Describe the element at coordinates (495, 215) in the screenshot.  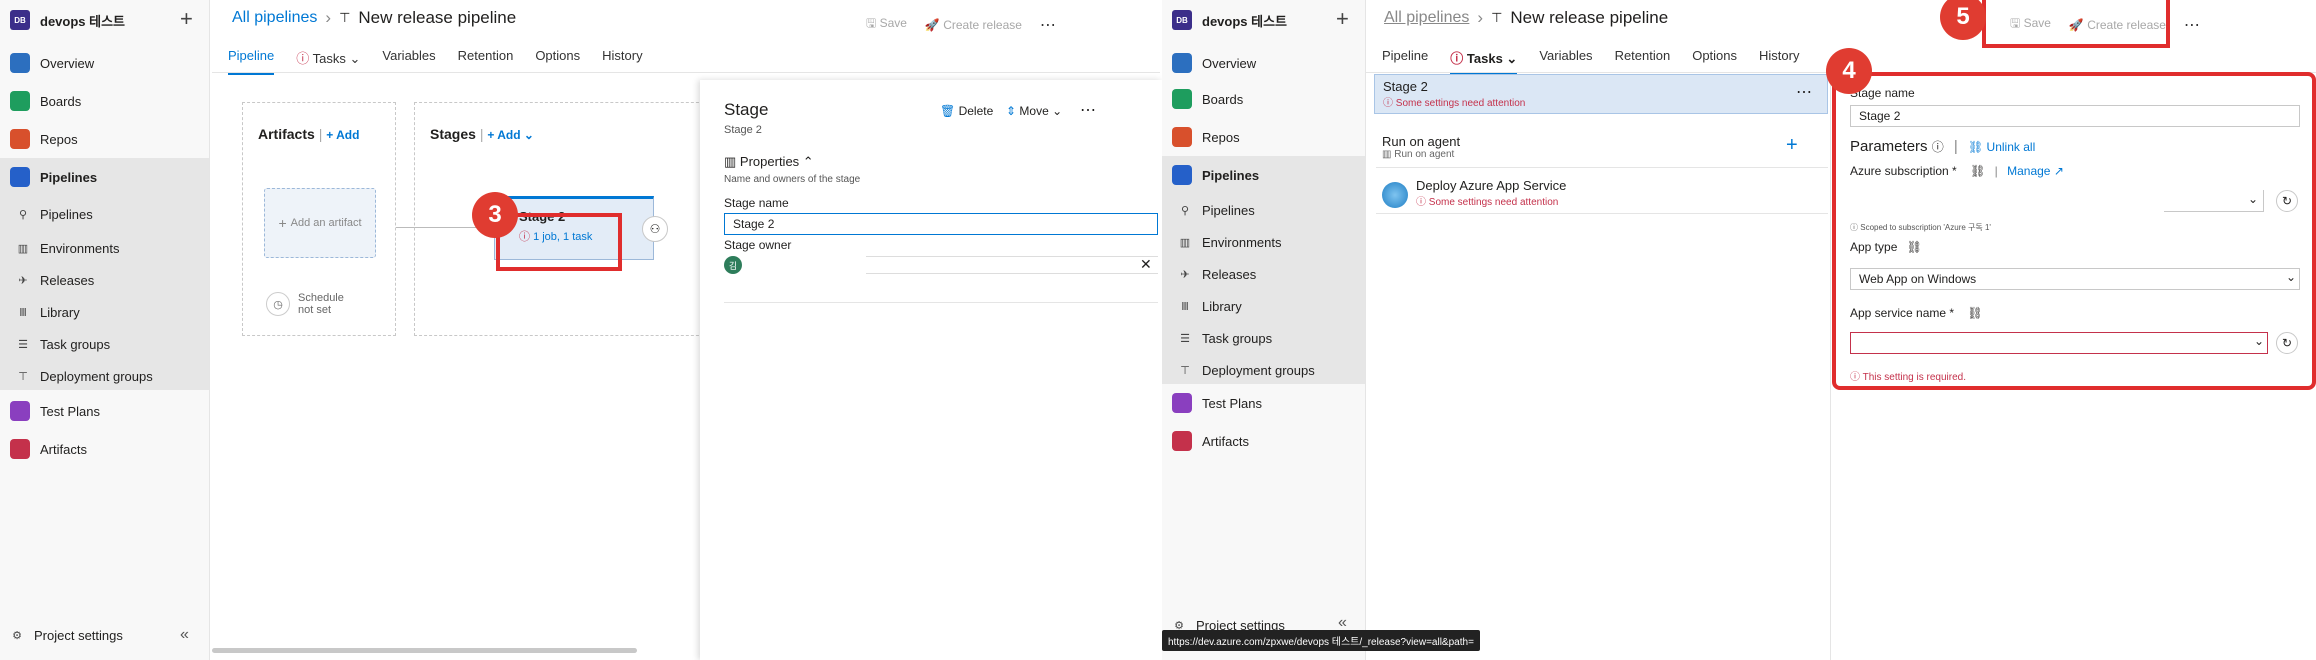
I see `annotation-badge-3: 3` at that location.